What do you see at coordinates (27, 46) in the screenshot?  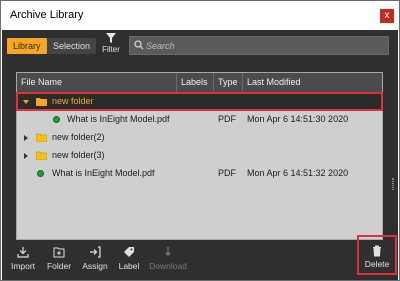 I see `tab-library: Library` at bounding box center [27, 46].